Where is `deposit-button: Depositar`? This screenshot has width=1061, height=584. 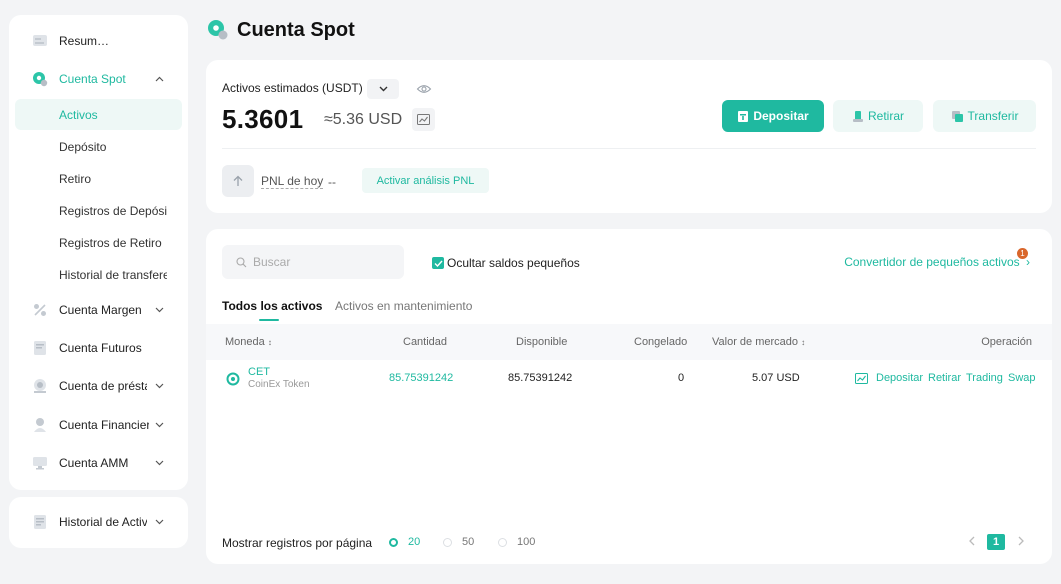
deposit-button: Depositar is located at coordinates (773, 116).